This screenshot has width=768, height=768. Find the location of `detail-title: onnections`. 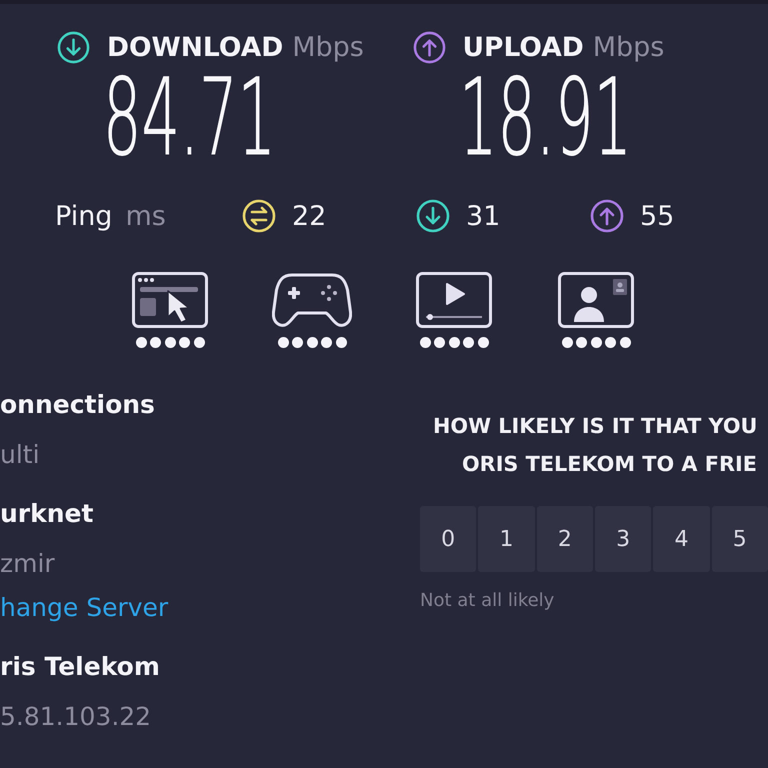

detail-title: onnections is located at coordinates (77, 405).